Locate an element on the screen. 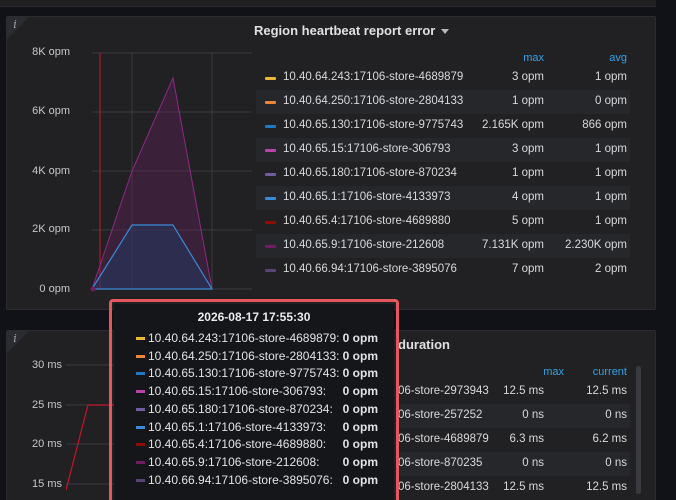 The width and height of the screenshot is (676, 500). legend-header-current: current is located at coordinates (599, 372).